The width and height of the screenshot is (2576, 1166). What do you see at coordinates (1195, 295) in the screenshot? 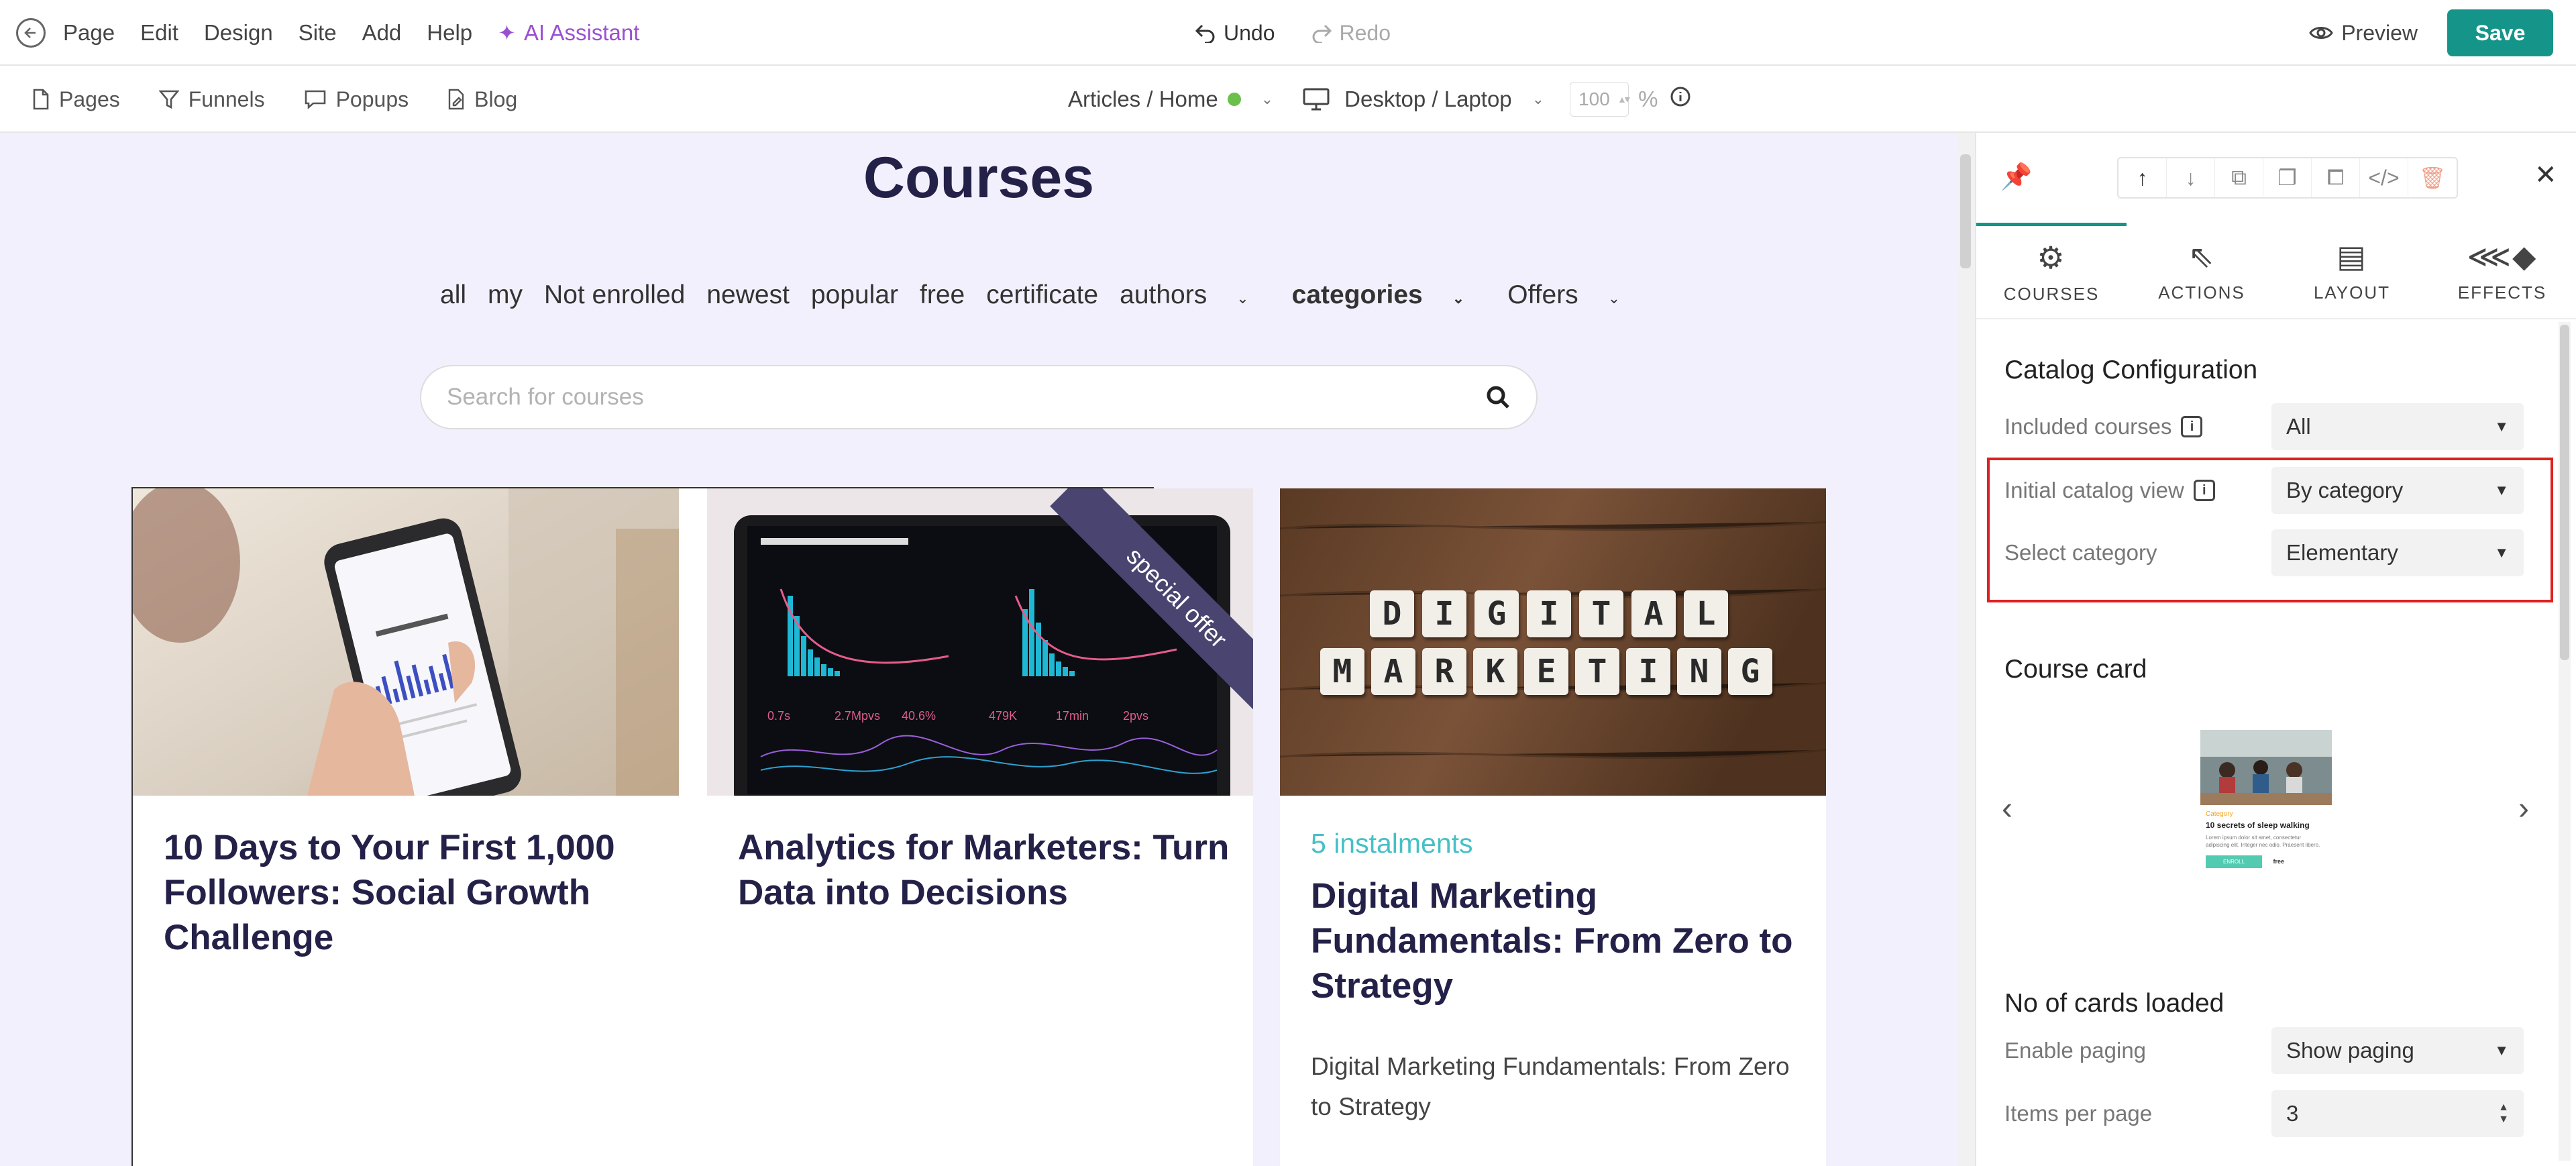
I see `filter-authors: authors ⌄` at bounding box center [1195, 295].